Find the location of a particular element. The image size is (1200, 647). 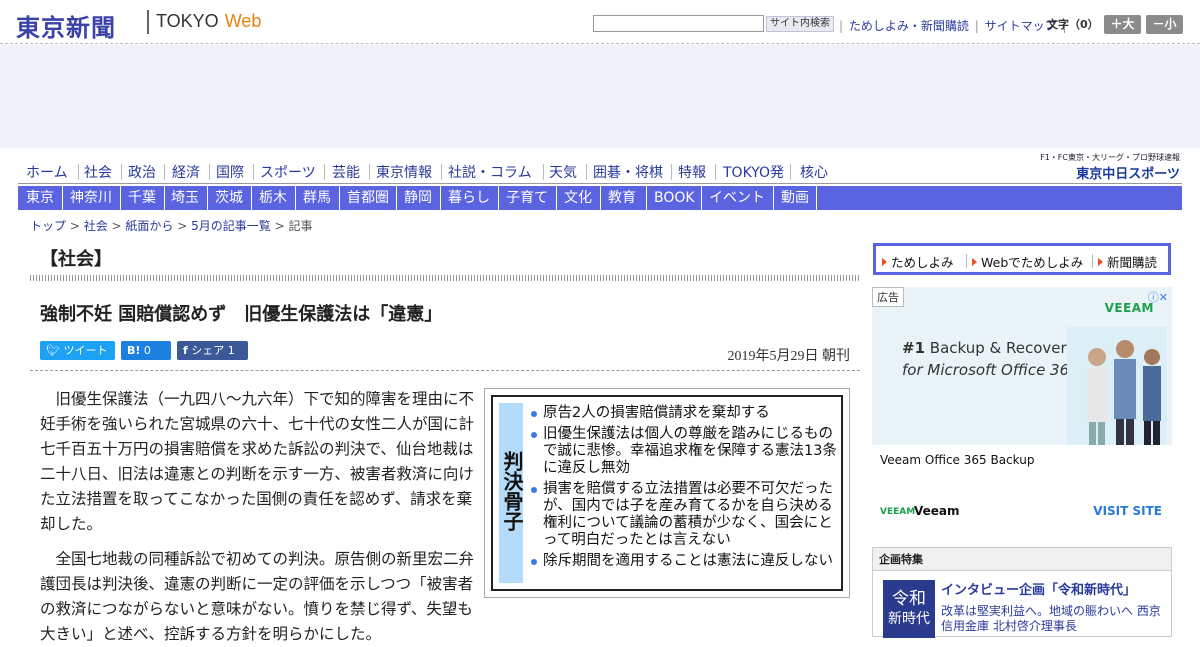

font-size-label: 文字（0） is located at coordinates (1073, 24).